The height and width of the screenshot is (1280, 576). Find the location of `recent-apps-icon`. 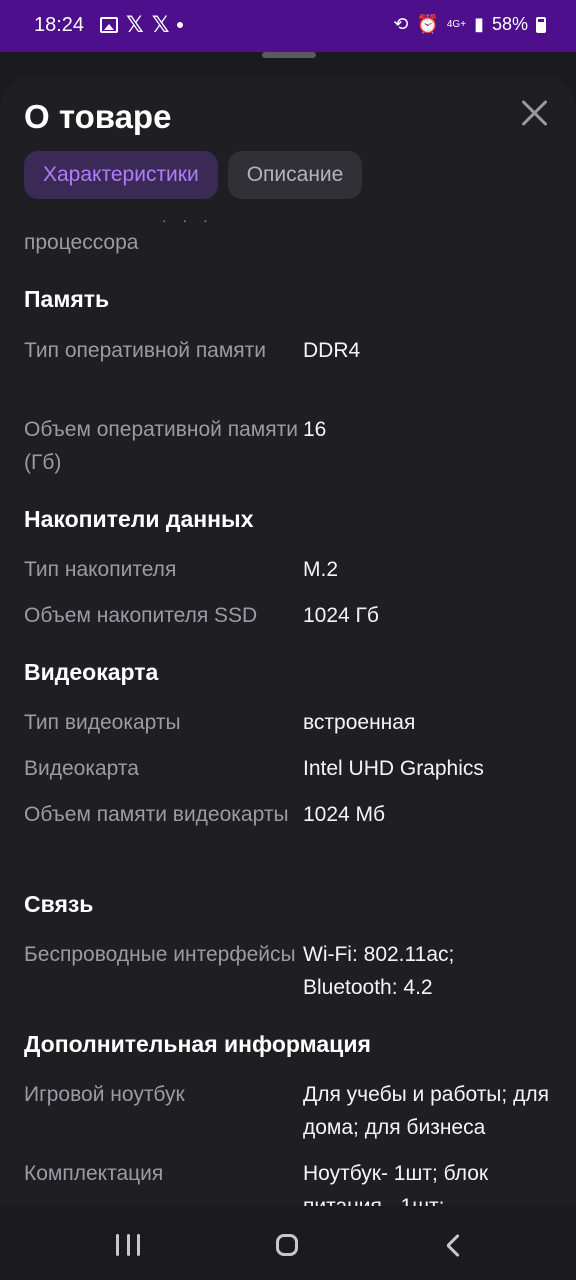

recent-apps-icon is located at coordinates (128, 1245).